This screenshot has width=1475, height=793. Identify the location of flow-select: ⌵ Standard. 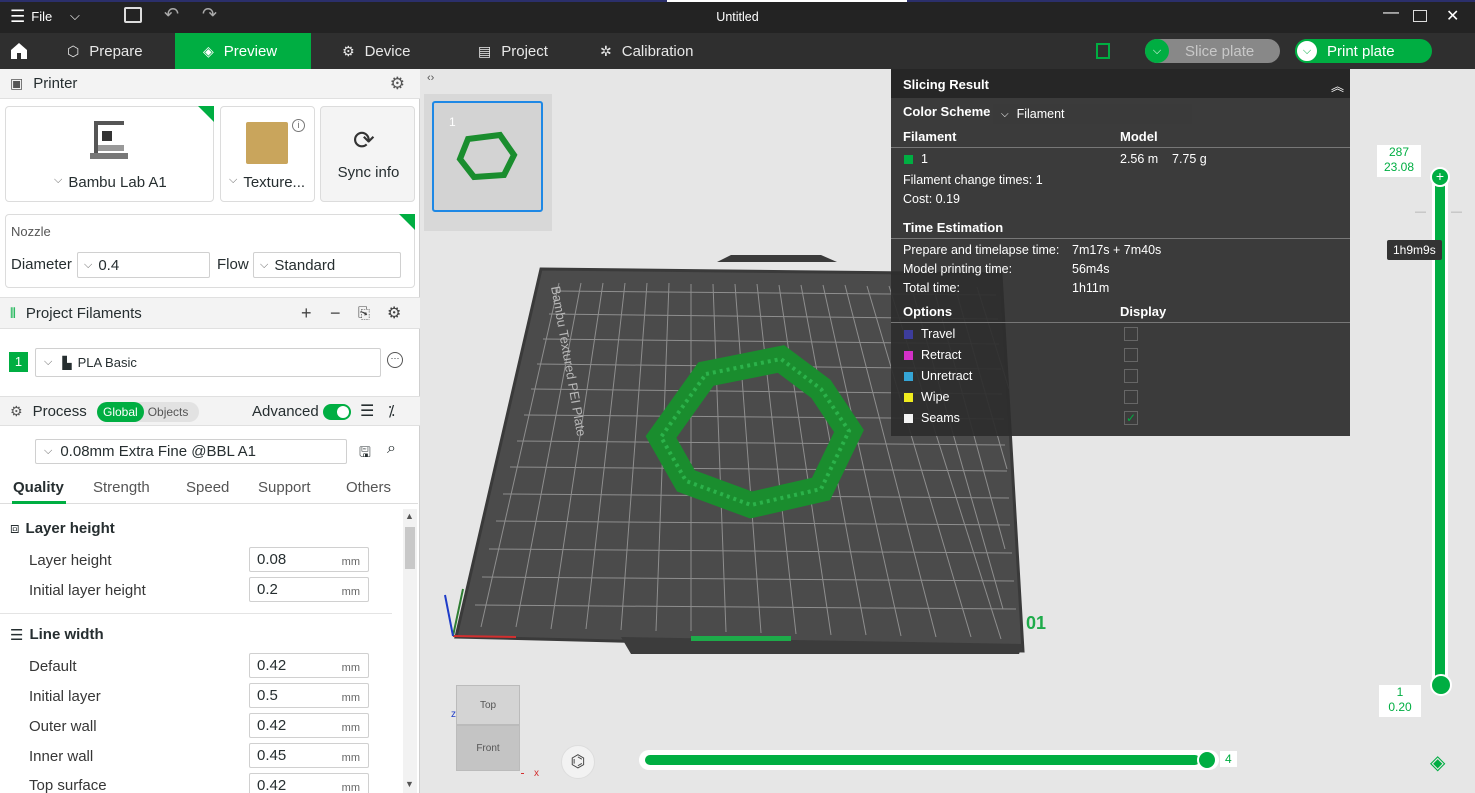
(327, 265).